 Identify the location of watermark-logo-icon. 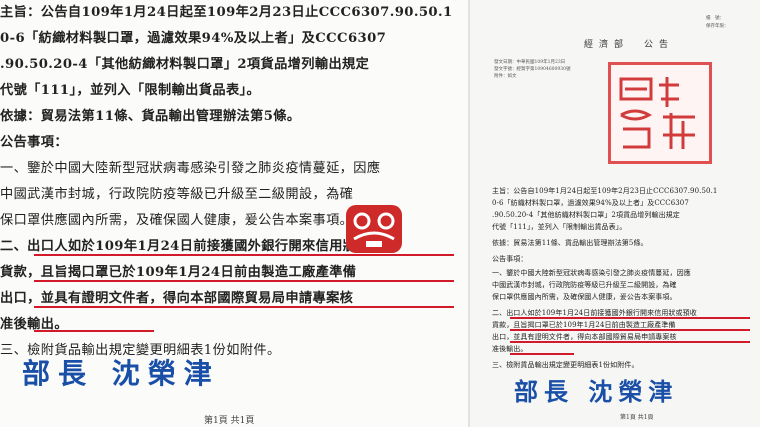
(374, 228).